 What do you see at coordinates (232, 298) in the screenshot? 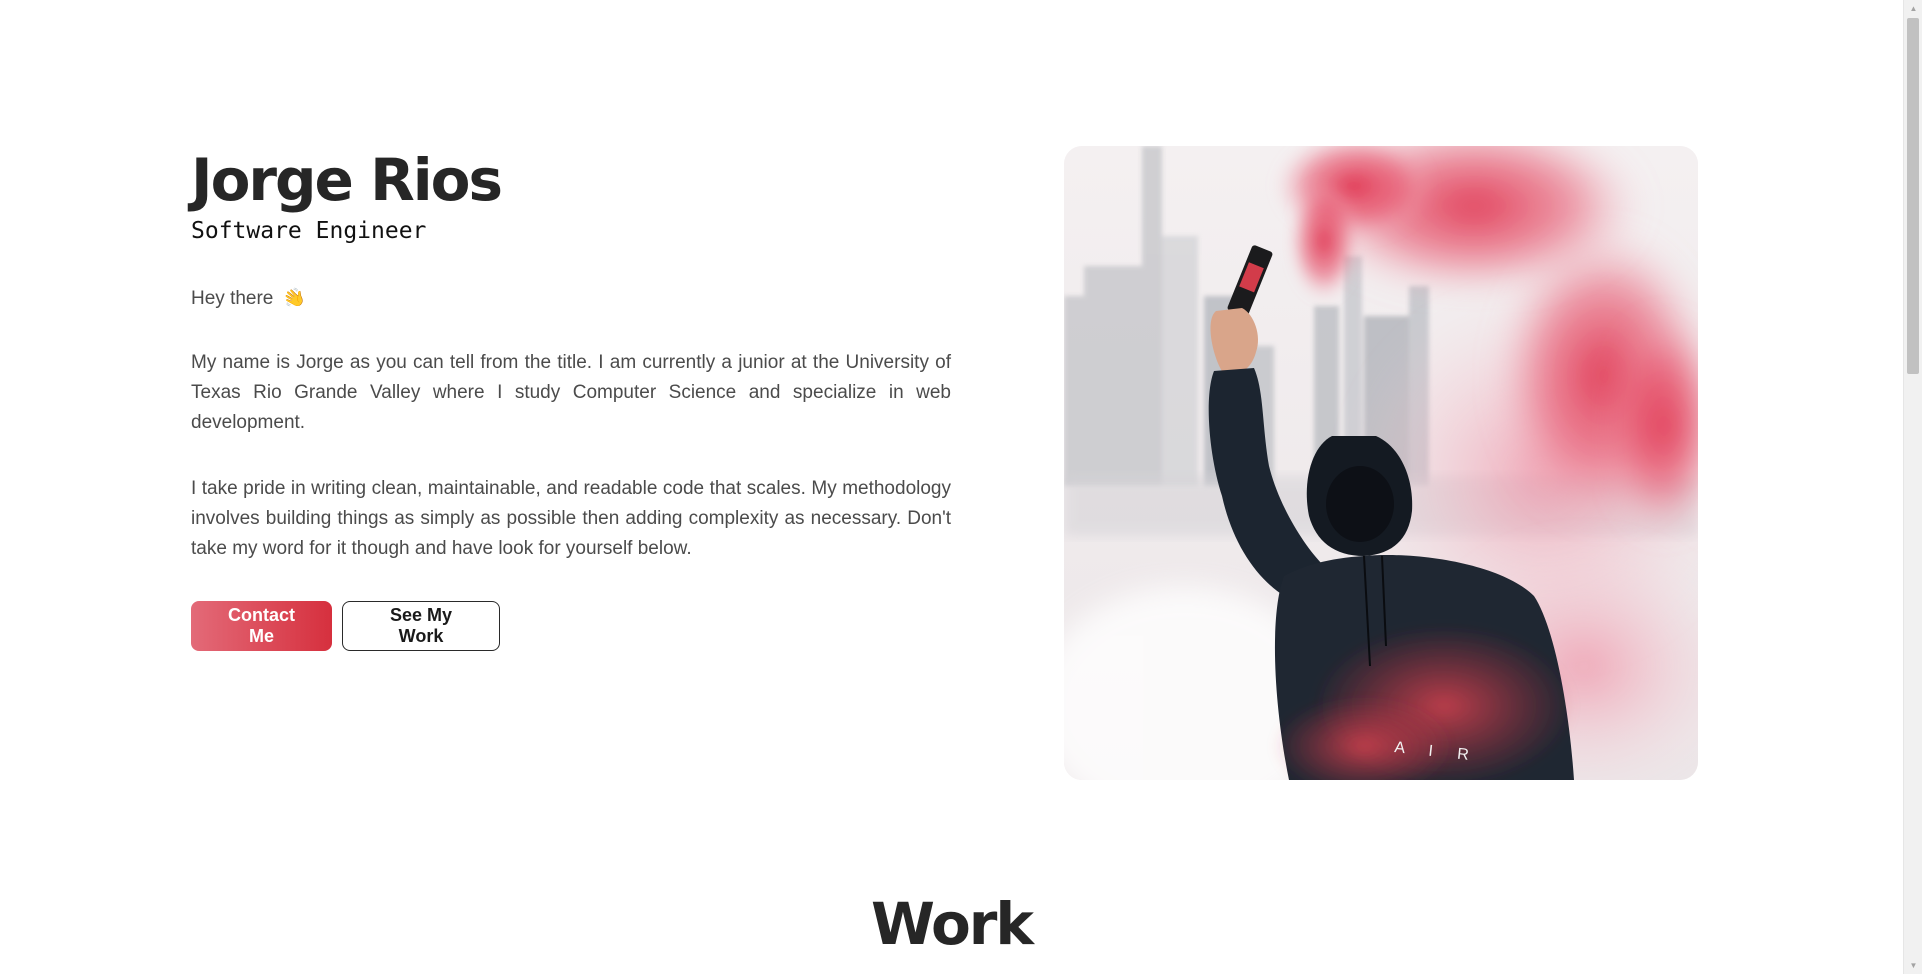
I see `greeting-text: Hey there` at bounding box center [232, 298].